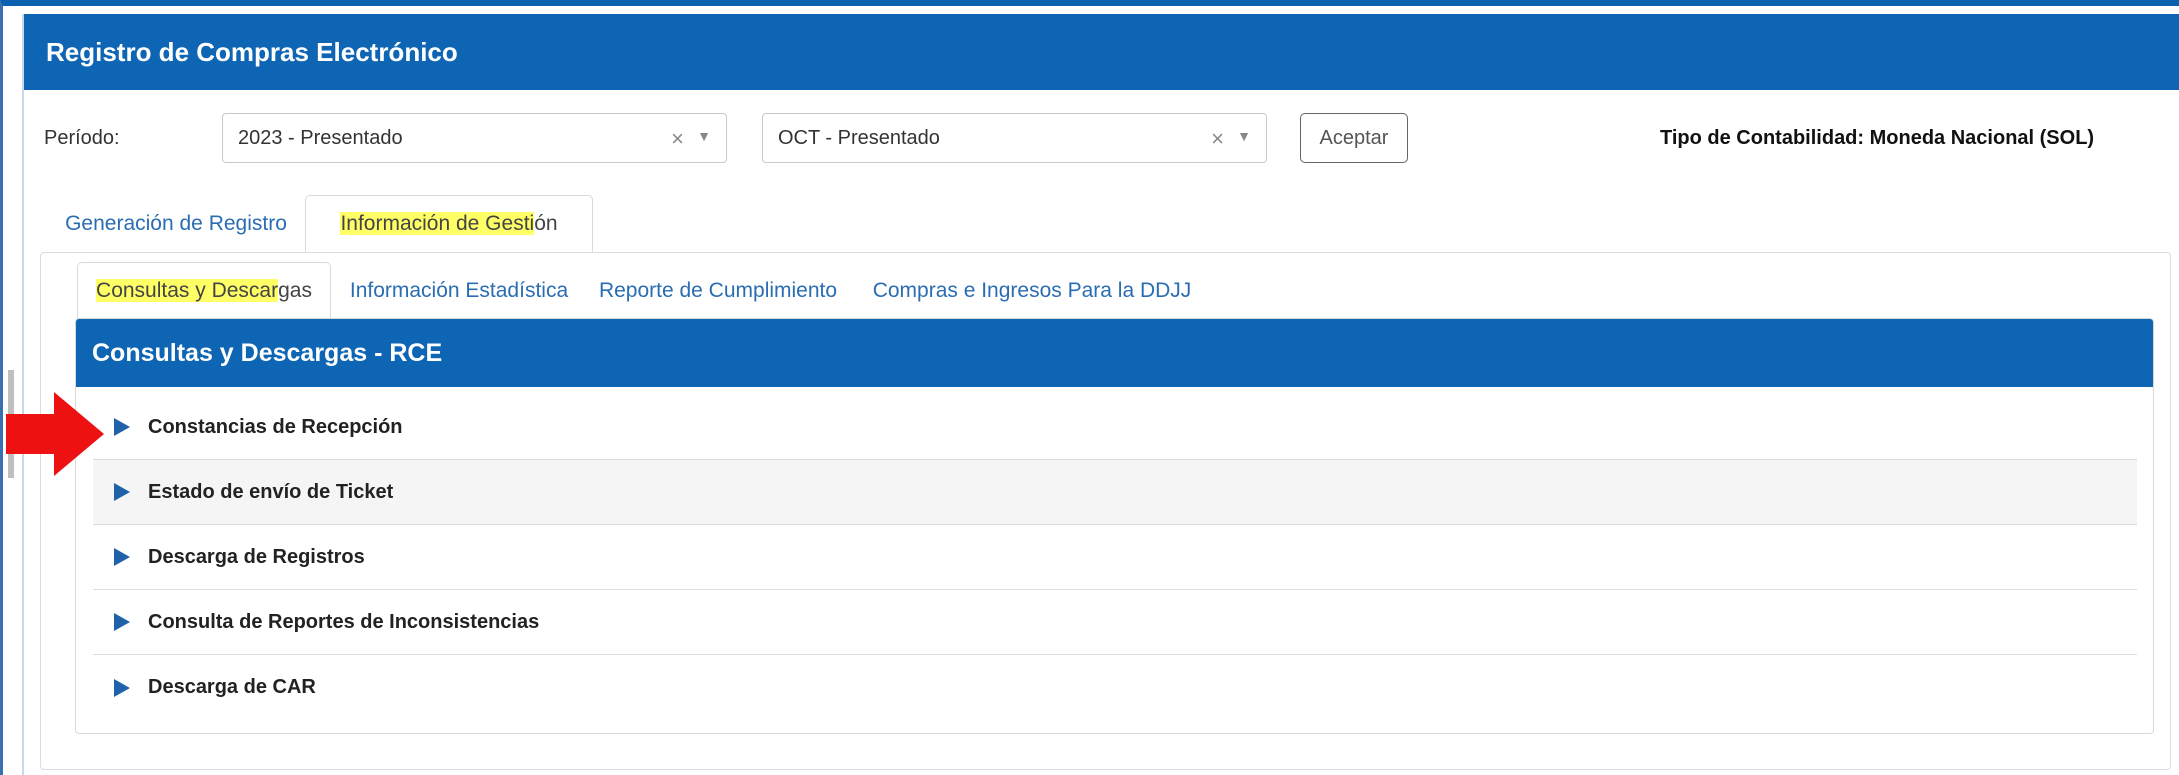 This screenshot has width=2179, height=775. I want to click on accordion-item-descarga-registros: Descarga de Registros, so click(1115, 557).